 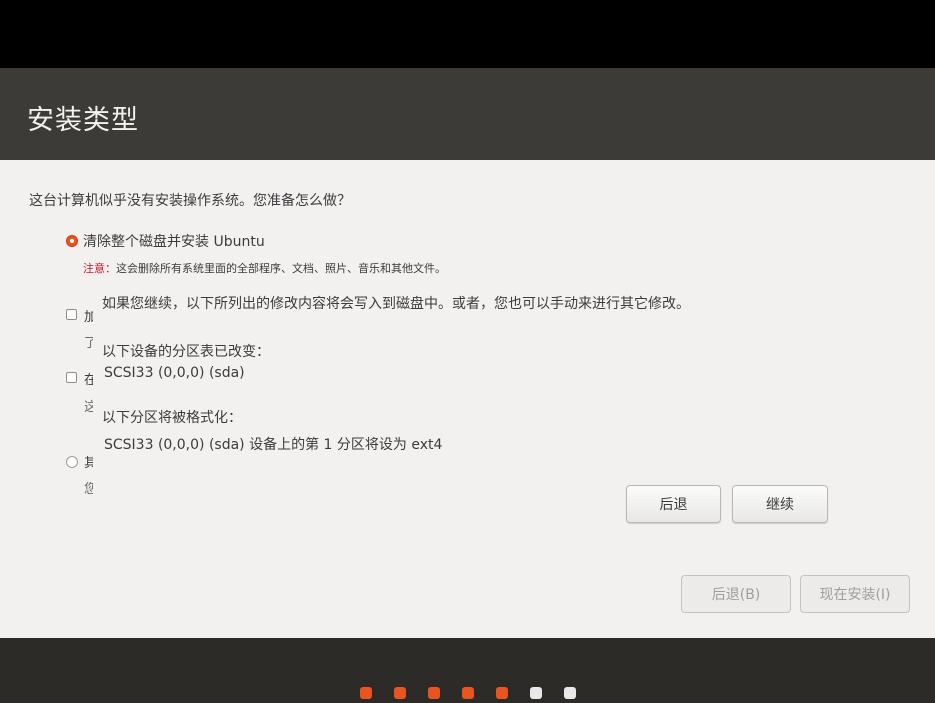 I want to click on lvm-label-partial: 在, so click(x=88, y=380).